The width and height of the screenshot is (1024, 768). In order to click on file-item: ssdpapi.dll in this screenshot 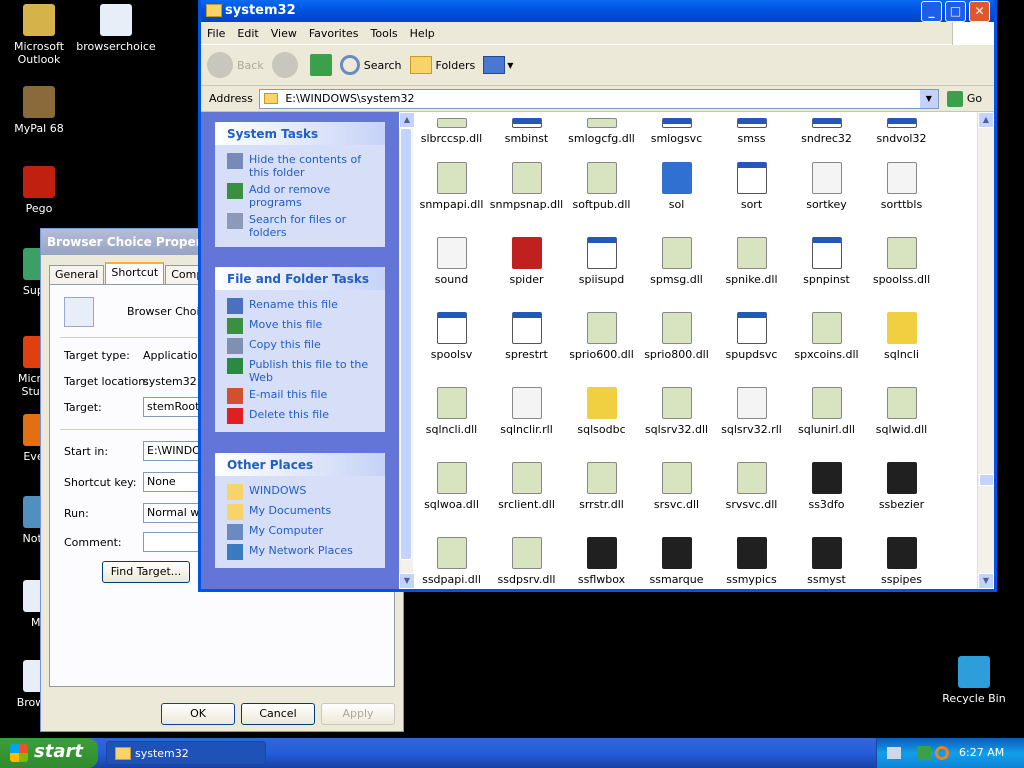, I will do `click(451, 561)`.